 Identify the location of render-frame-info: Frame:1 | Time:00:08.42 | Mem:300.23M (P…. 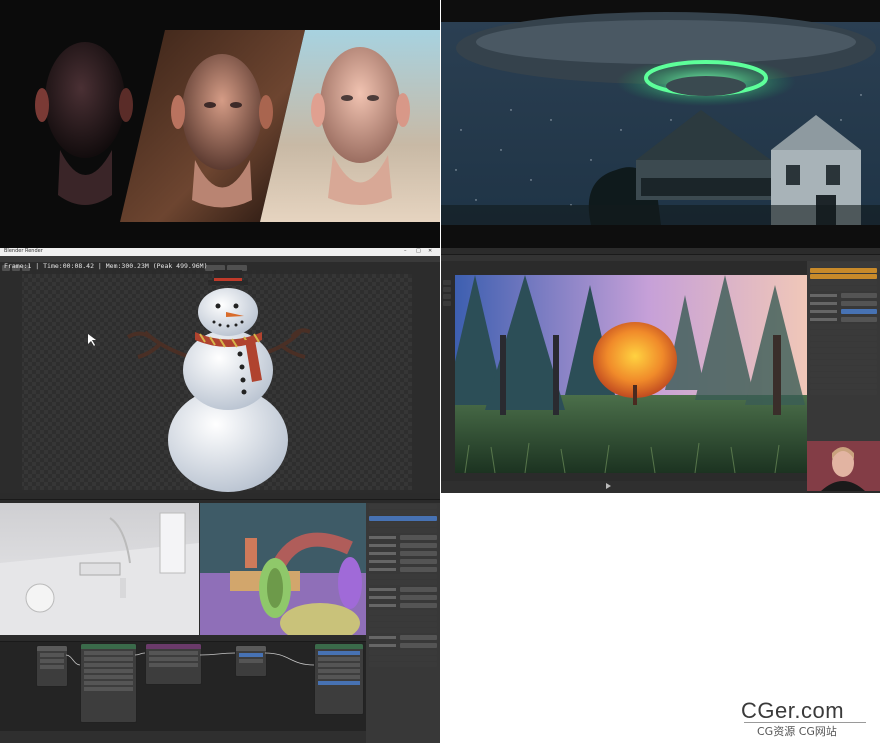
(106, 266).